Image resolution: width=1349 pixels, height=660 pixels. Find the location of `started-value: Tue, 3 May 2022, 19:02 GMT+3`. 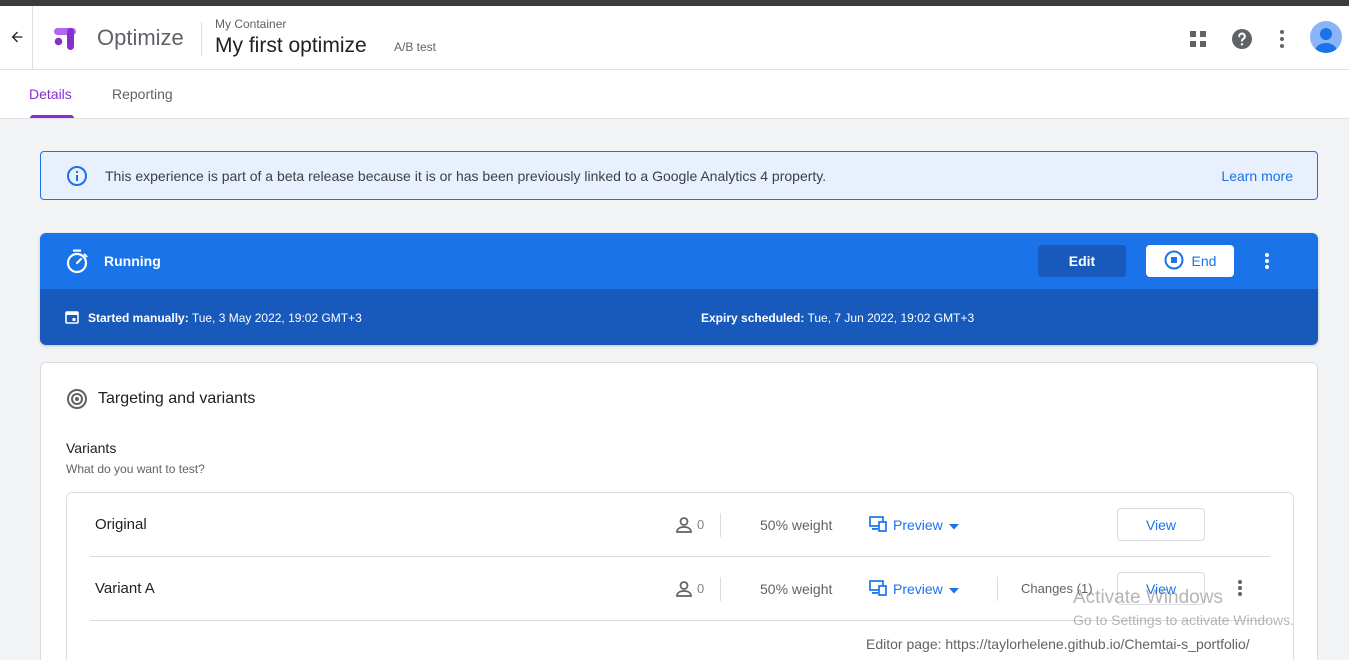

started-value: Tue, 3 May 2022, 19:02 GMT+3 is located at coordinates (275, 318).